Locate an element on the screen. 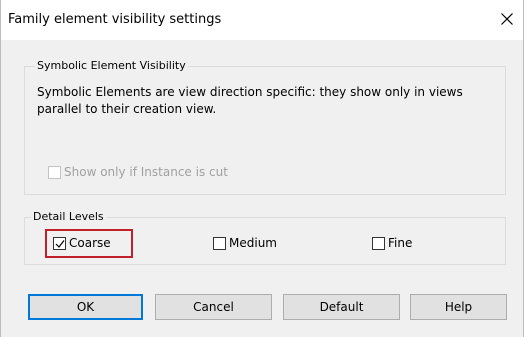 This screenshot has width=526, height=337. close-icon is located at coordinates (507, 19).